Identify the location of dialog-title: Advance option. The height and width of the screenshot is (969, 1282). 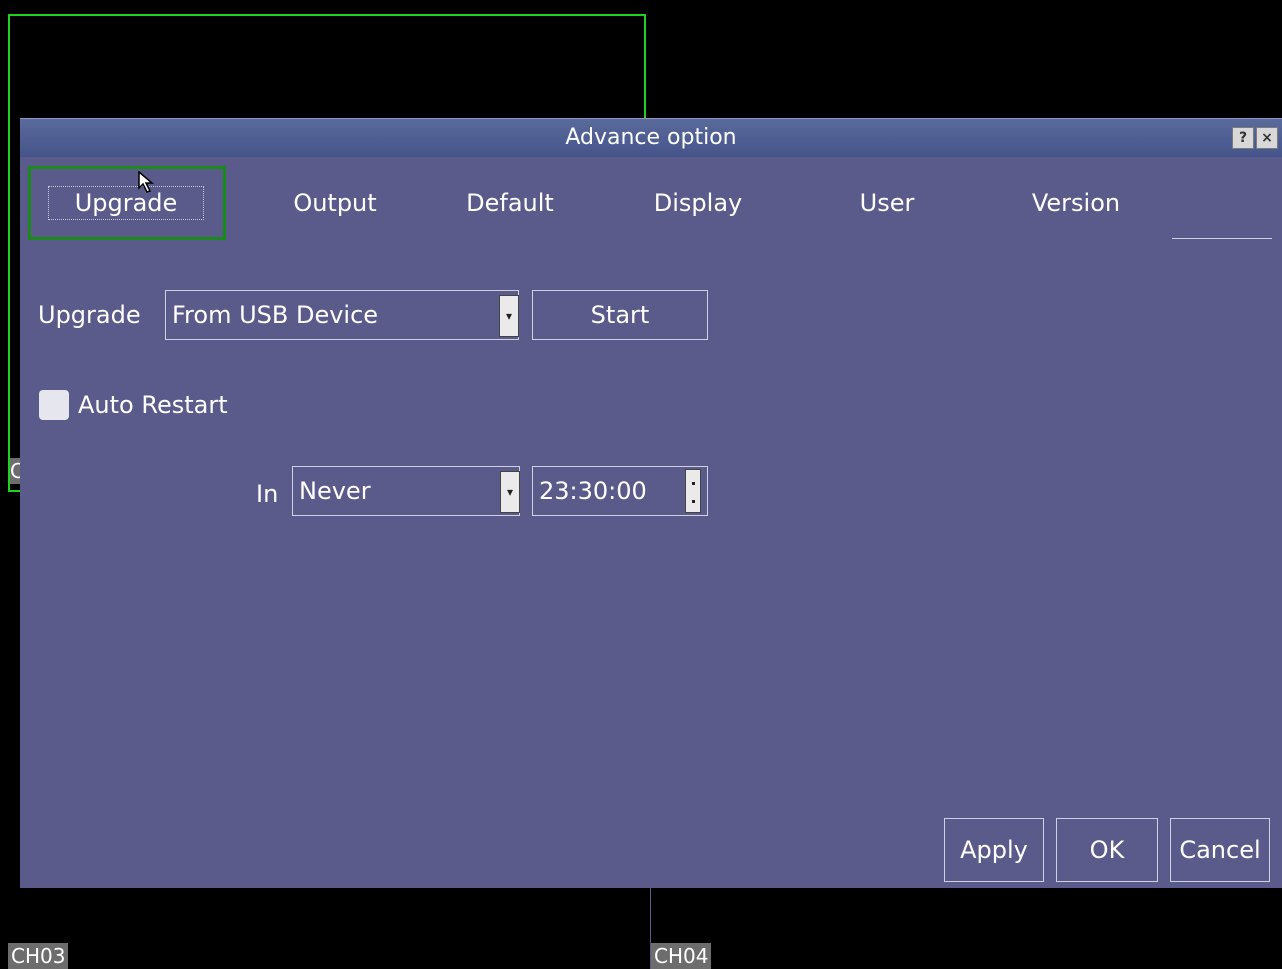
(651, 137).